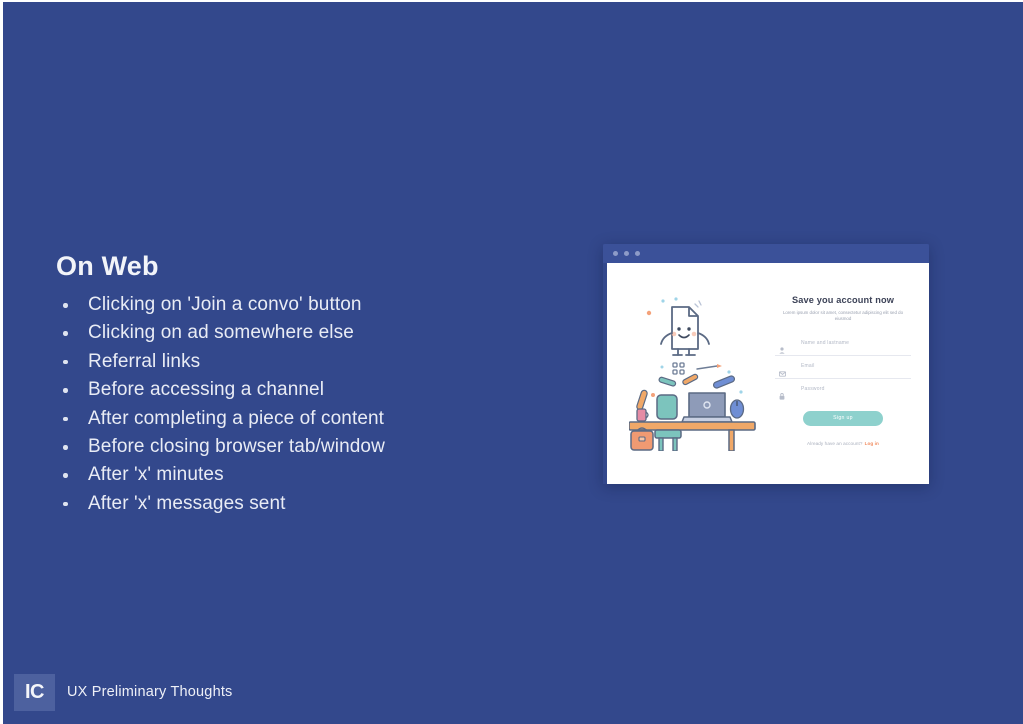 This screenshot has height=724, width=1023. I want to click on user-icon, so click(782, 347).